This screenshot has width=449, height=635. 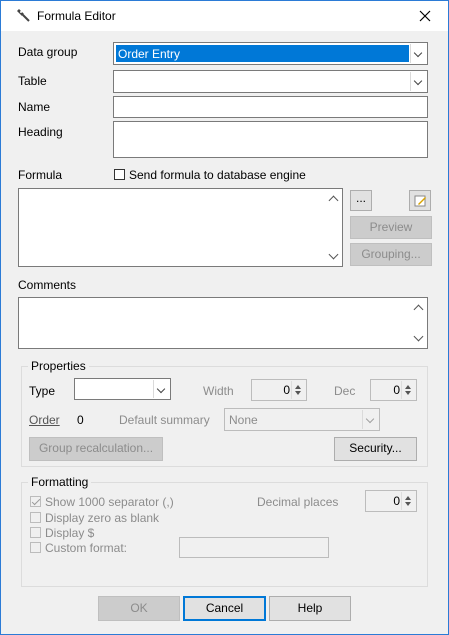 What do you see at coordinates (76, 16) in the screenshot?
I see `window-title: Formula Editor` at bounding box center [76, 16].